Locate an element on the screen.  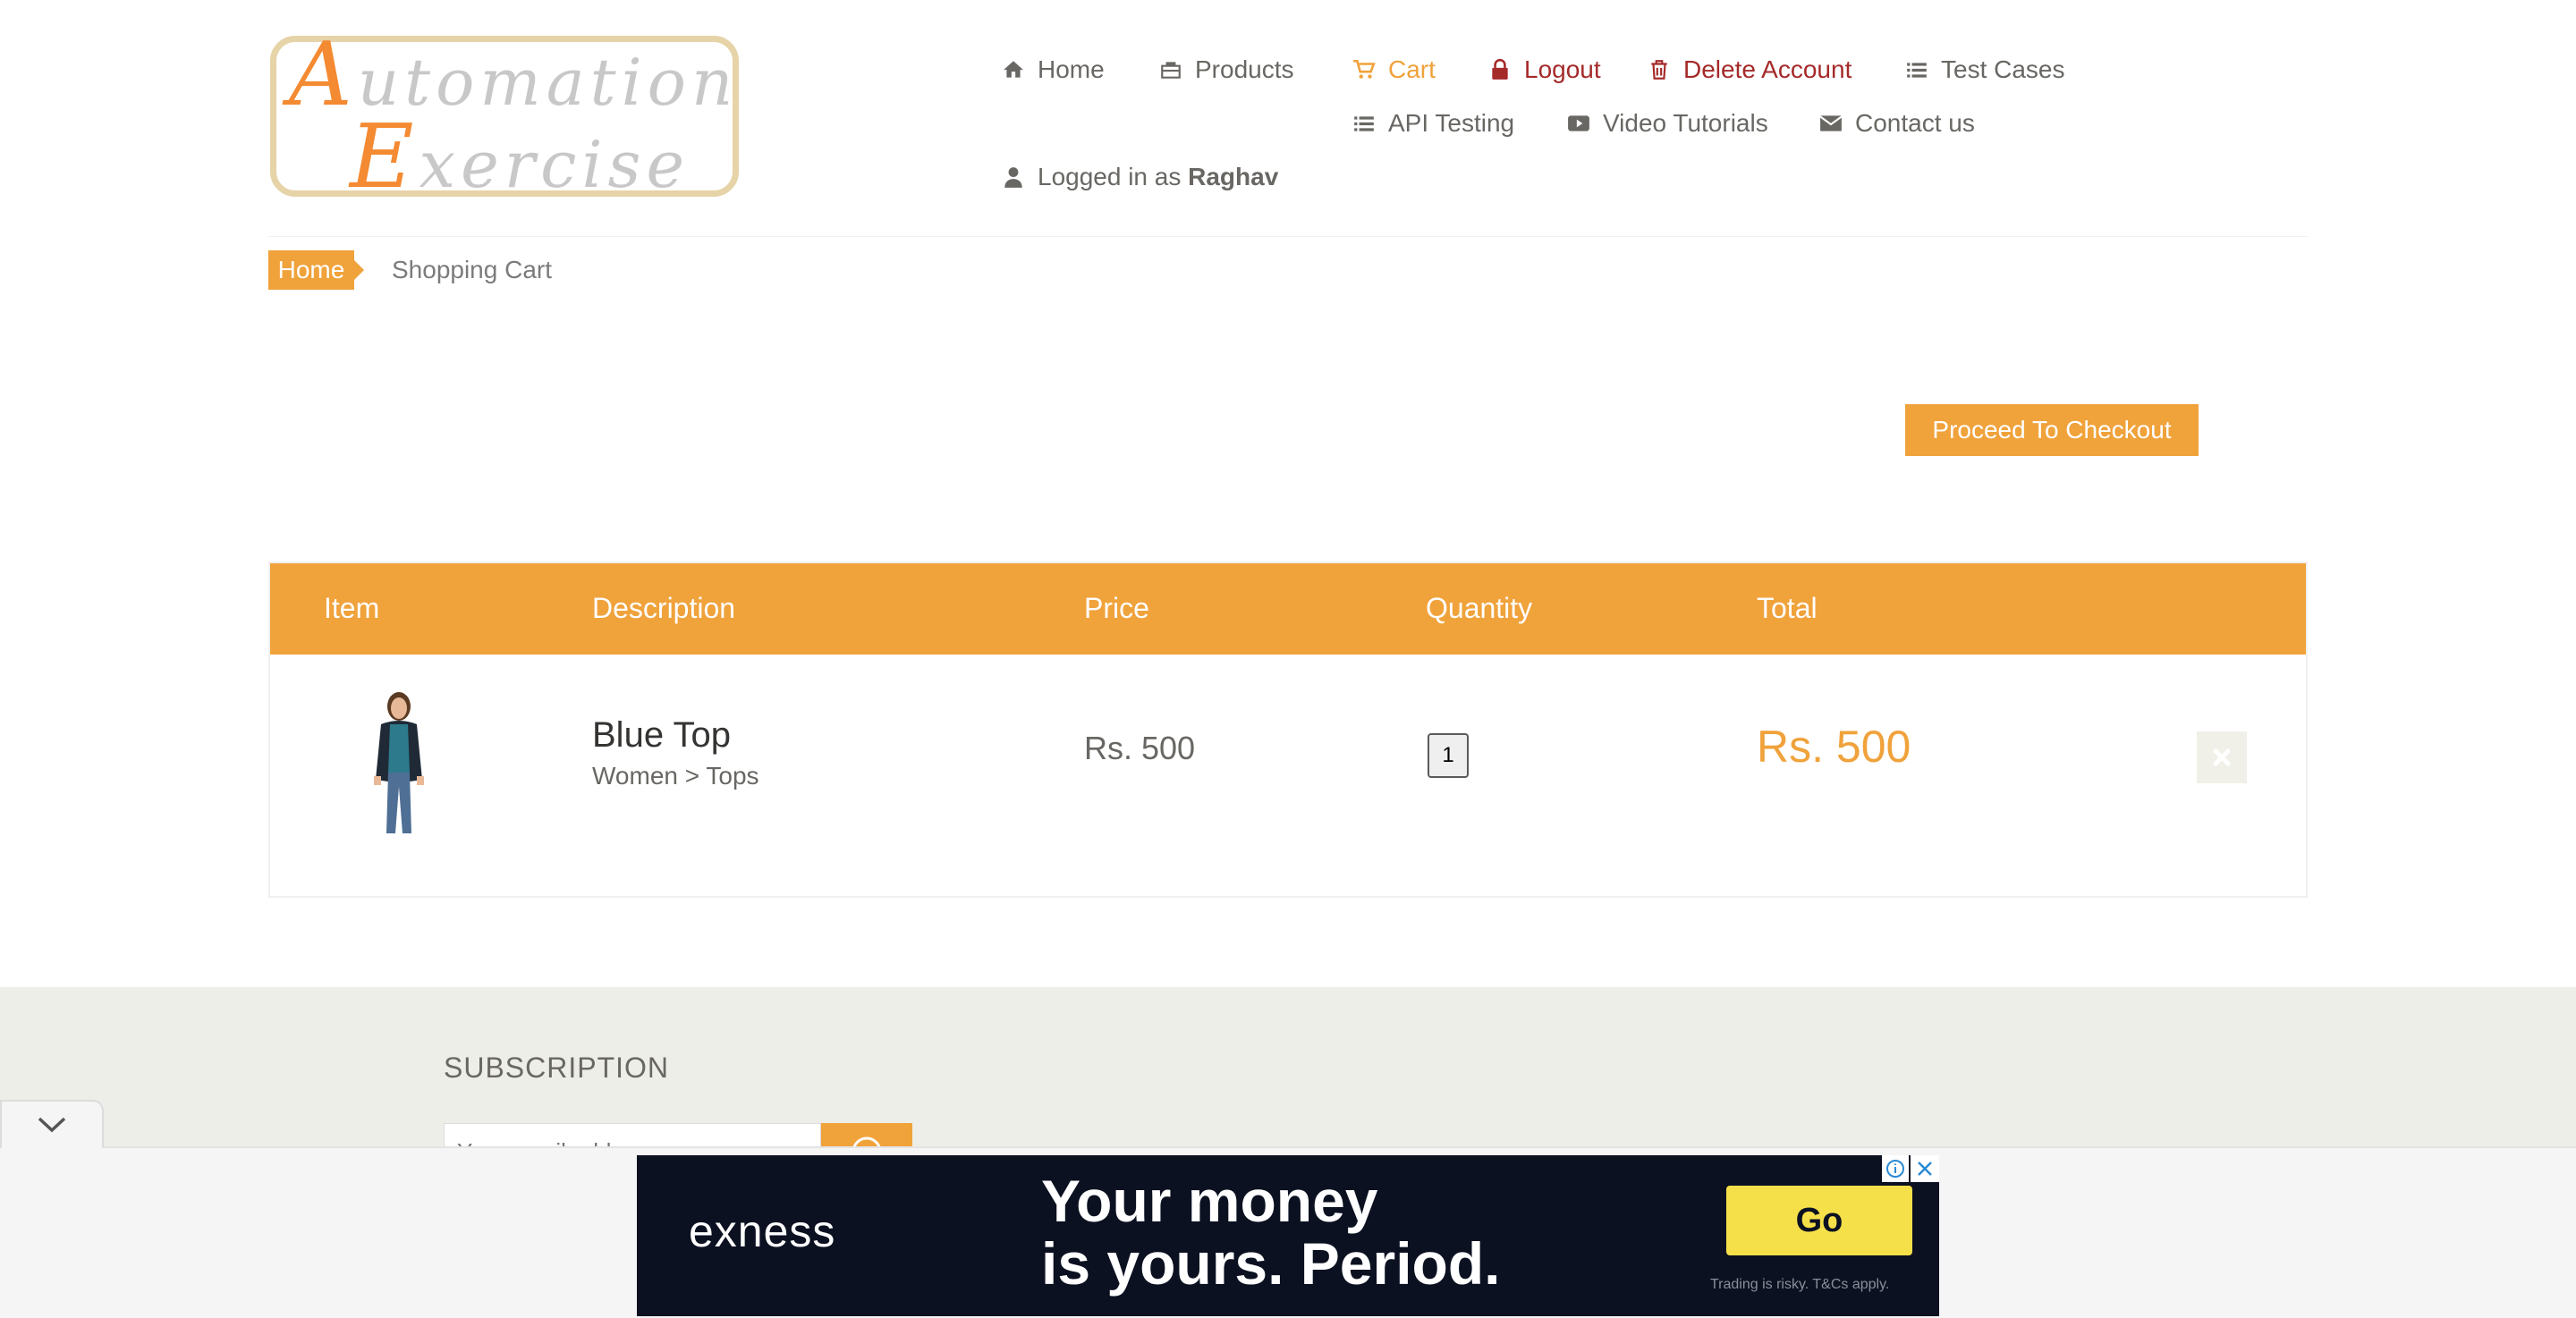
ad-disclaimer: Trading is risky. T&Cs apply. is located at coordinates (1800, 1285).